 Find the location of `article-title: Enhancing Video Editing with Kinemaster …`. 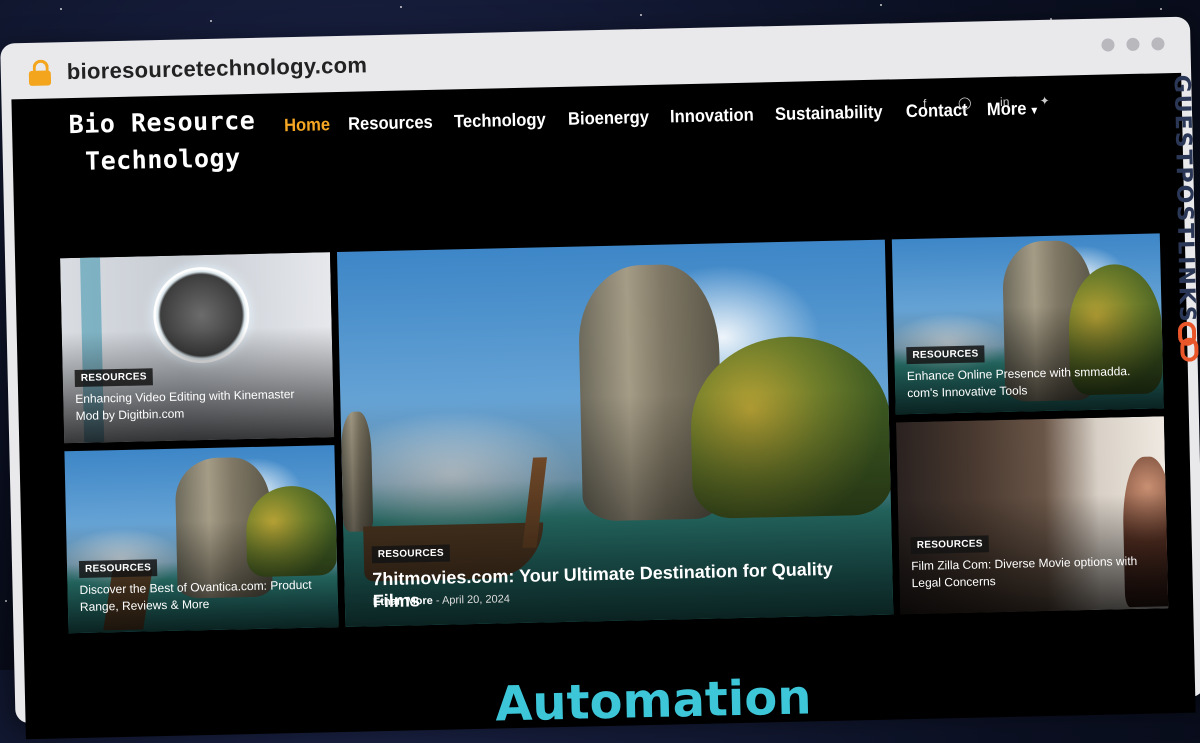

article-title: Enhancing Video Editing with Kinemaster … is located at coordinates (198, 405).